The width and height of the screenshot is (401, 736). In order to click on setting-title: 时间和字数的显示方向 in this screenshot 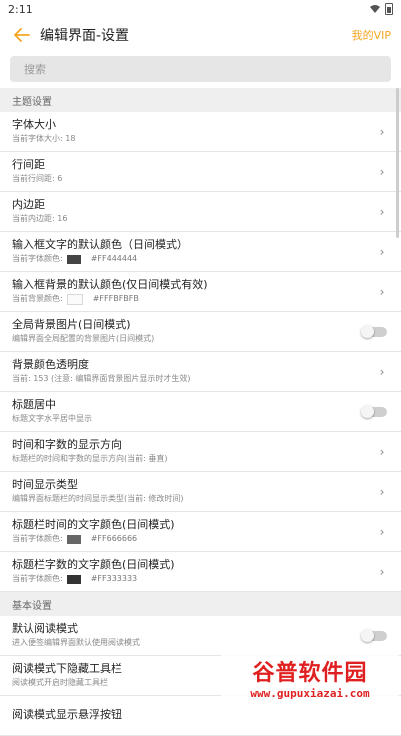, I will do `click(67, 444)`.